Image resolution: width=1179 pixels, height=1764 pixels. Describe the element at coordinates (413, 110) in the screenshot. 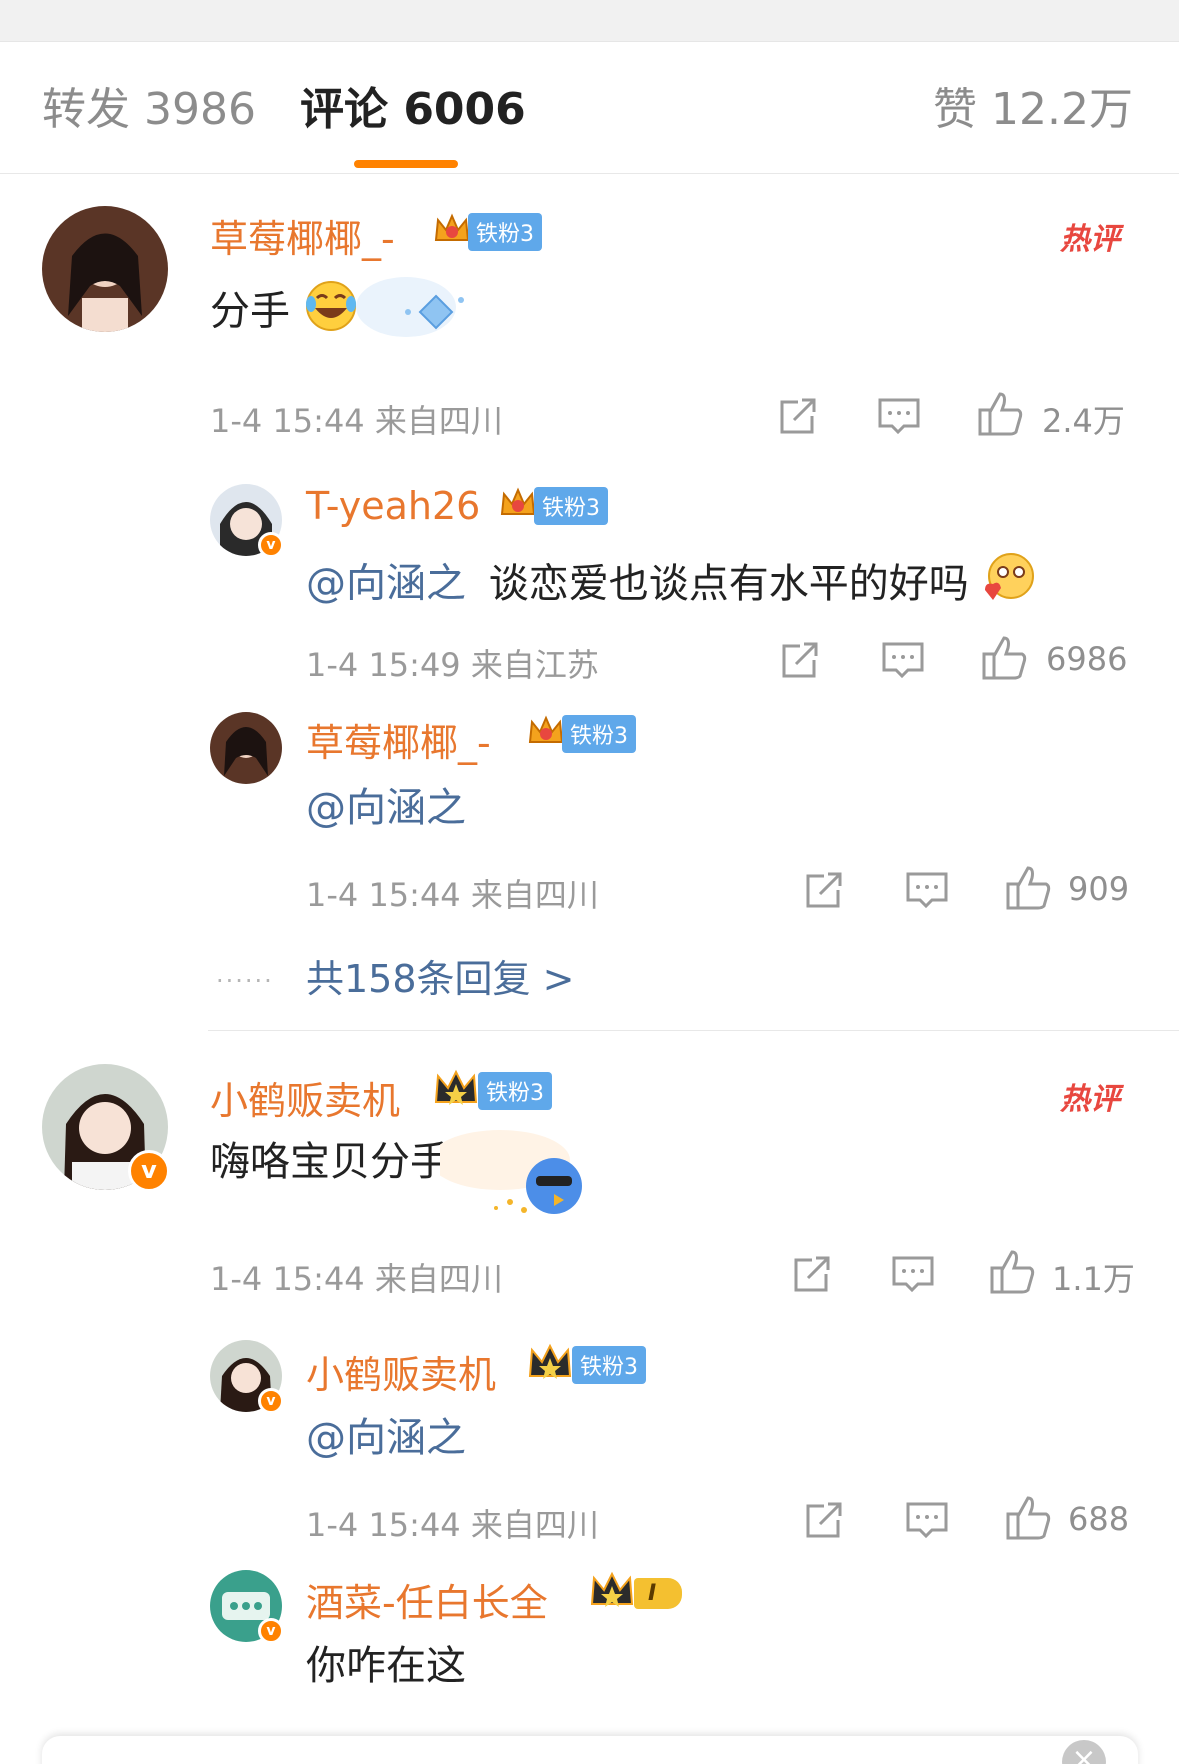

I see `tab-comment: 评论 6006` at that location.